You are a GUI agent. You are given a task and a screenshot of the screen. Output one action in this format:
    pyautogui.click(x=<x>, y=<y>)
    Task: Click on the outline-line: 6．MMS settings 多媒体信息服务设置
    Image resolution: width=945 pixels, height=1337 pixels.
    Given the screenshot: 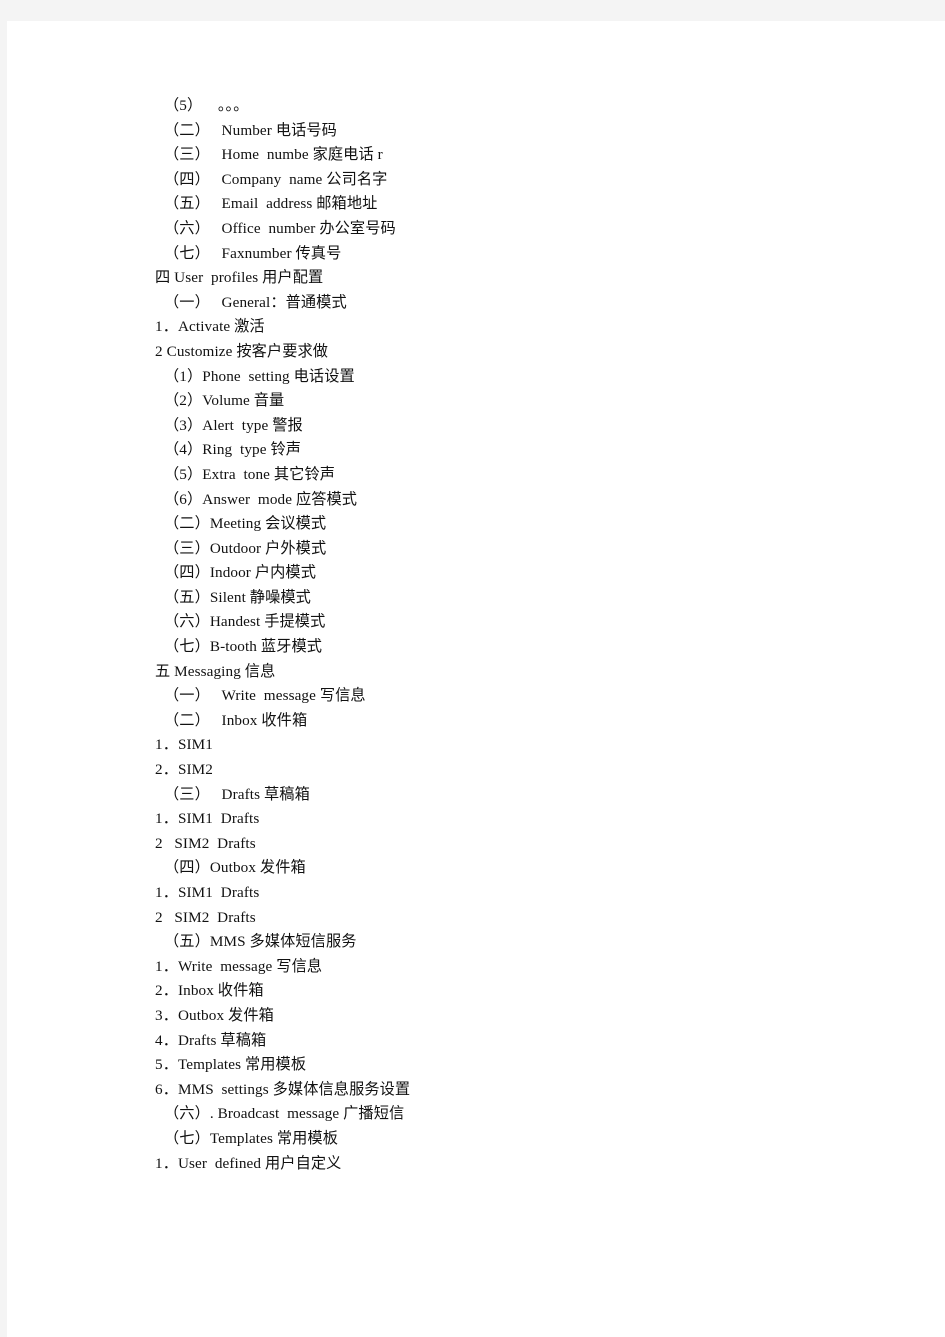 What is the action you would take?
    pyautogui.click(x=283, y=1089)
    